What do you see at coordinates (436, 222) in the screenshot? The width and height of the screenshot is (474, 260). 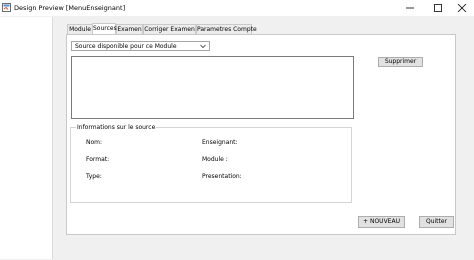 I see `quit-button: Quitter` at bounding box center [436, 222].